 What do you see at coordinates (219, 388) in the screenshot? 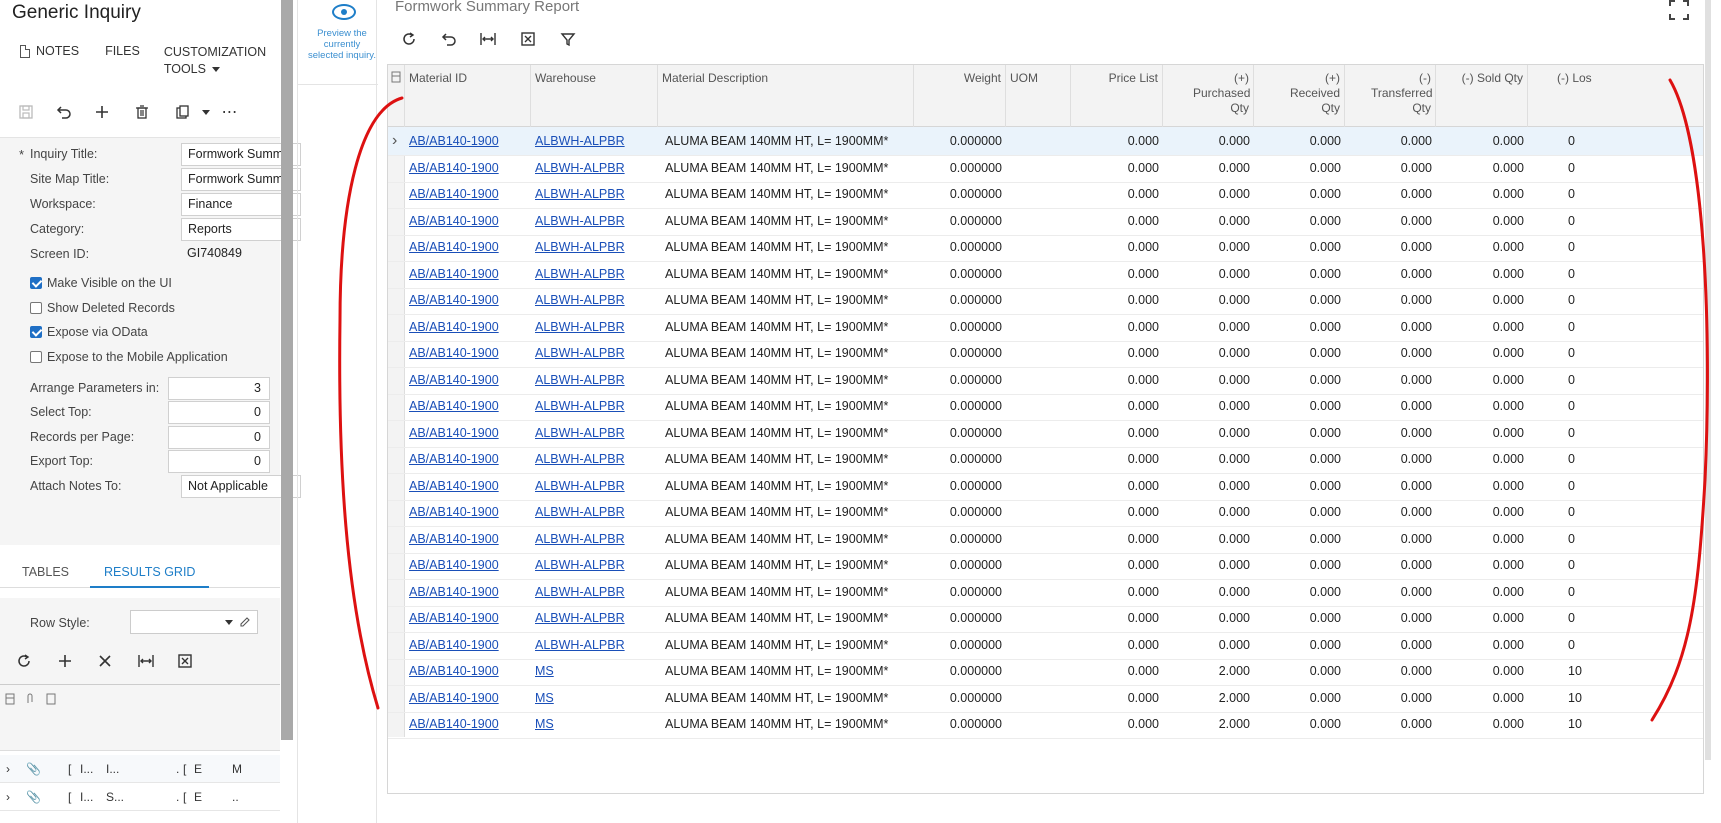
I see `arrange-parameters-field: 3` at bounding box center [219, 388].